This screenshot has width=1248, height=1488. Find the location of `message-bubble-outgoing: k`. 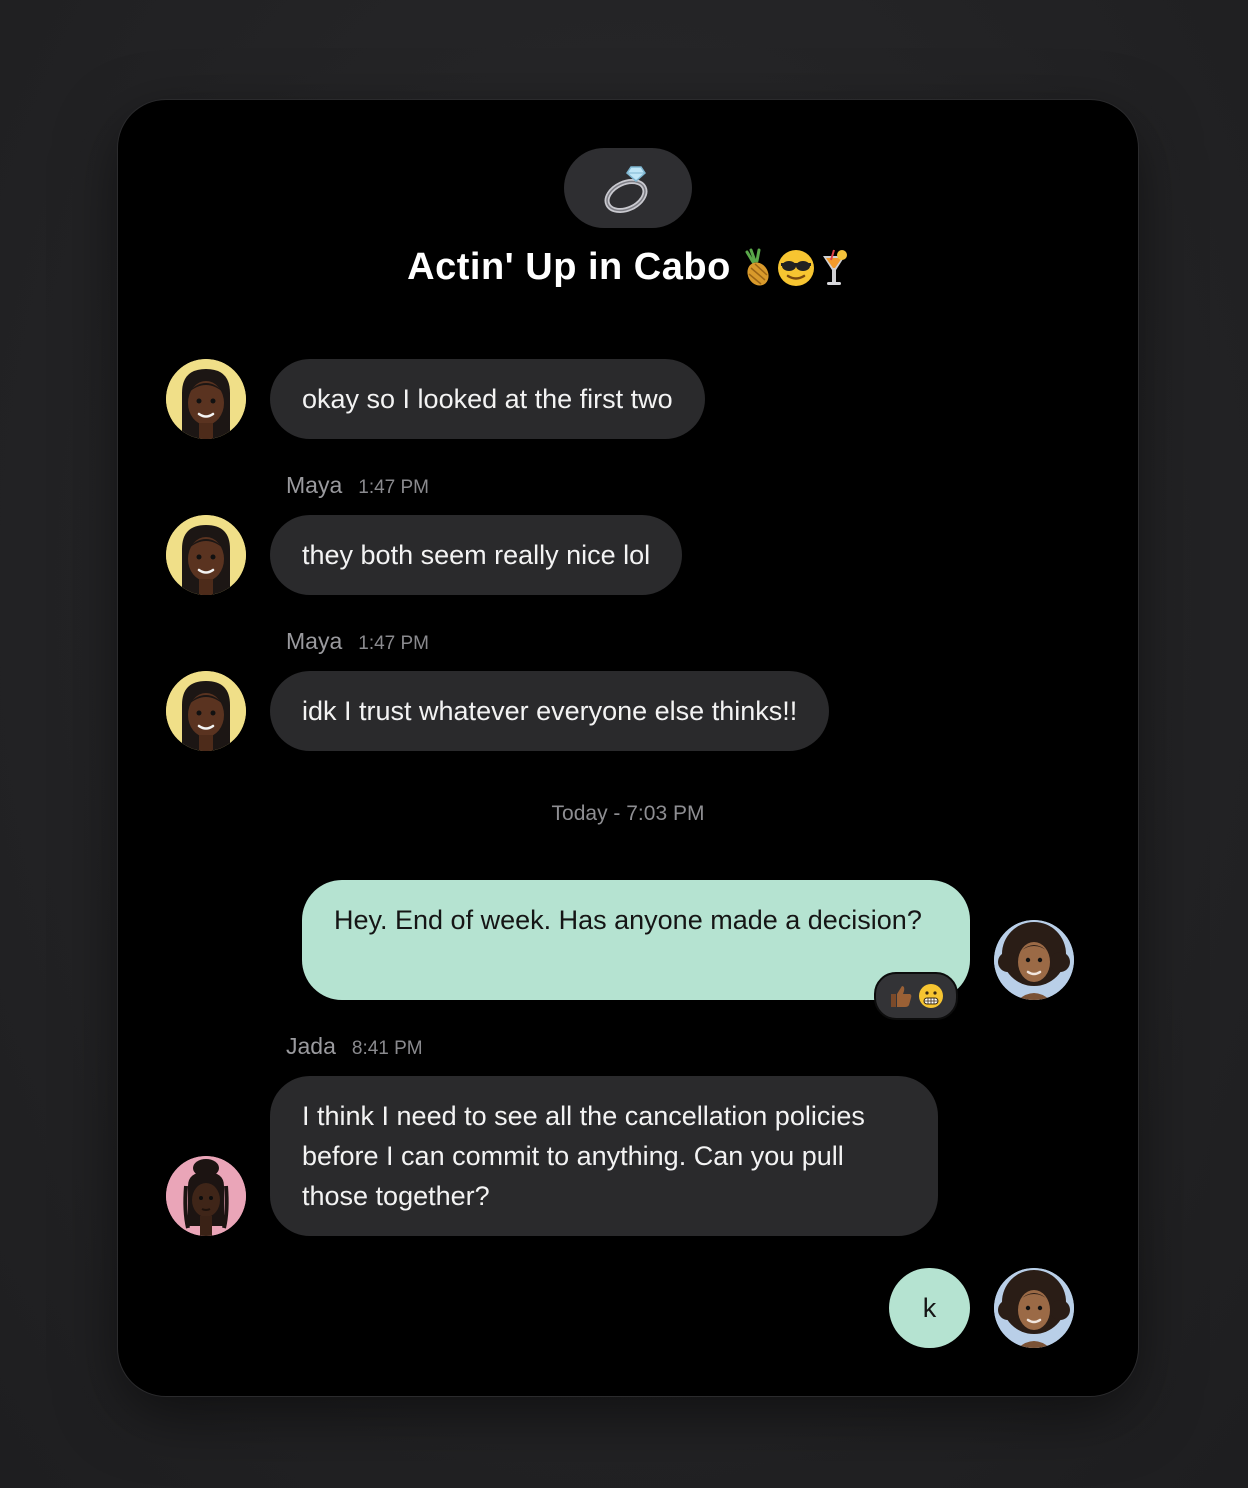

message-bubble-outgoing: k is located at coordinates (929, 1308).